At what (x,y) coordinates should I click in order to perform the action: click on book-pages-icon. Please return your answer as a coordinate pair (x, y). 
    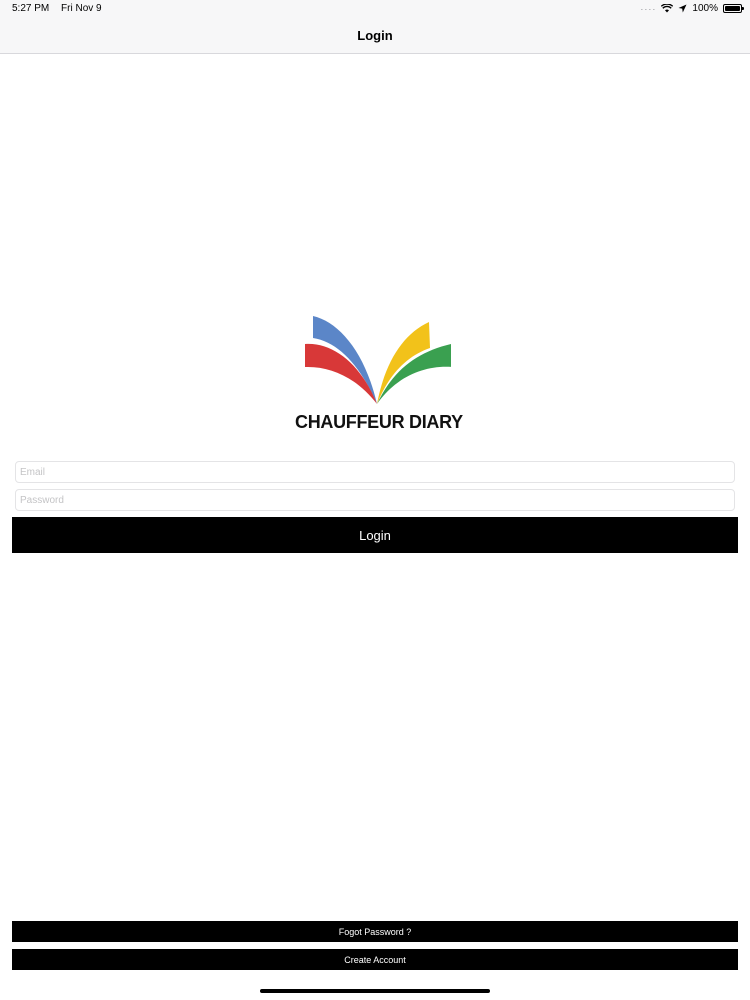
    Looking at the image, I should click on (378, 360).